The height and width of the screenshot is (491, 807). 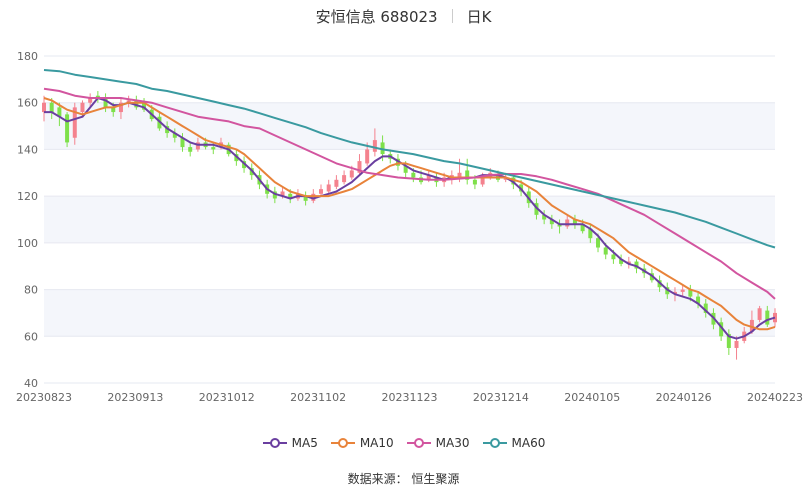 I want to click on y-tick-label: 120, so click(x=27, y=196).